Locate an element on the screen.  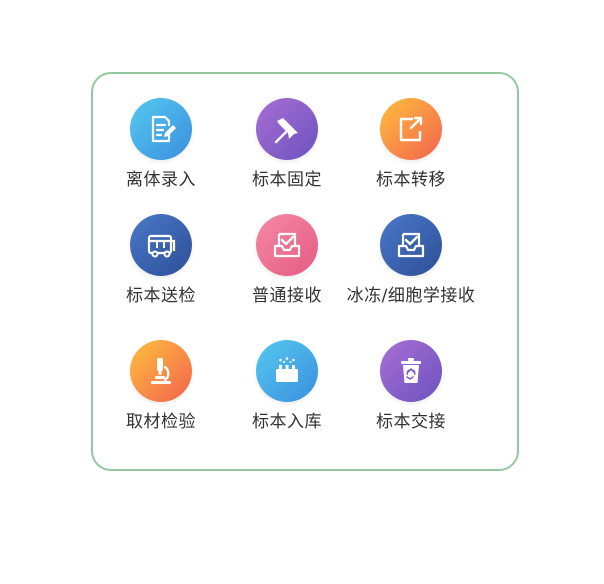
menu-item-specimen-handover: 标本交接 is located at coordinates (411, 390).